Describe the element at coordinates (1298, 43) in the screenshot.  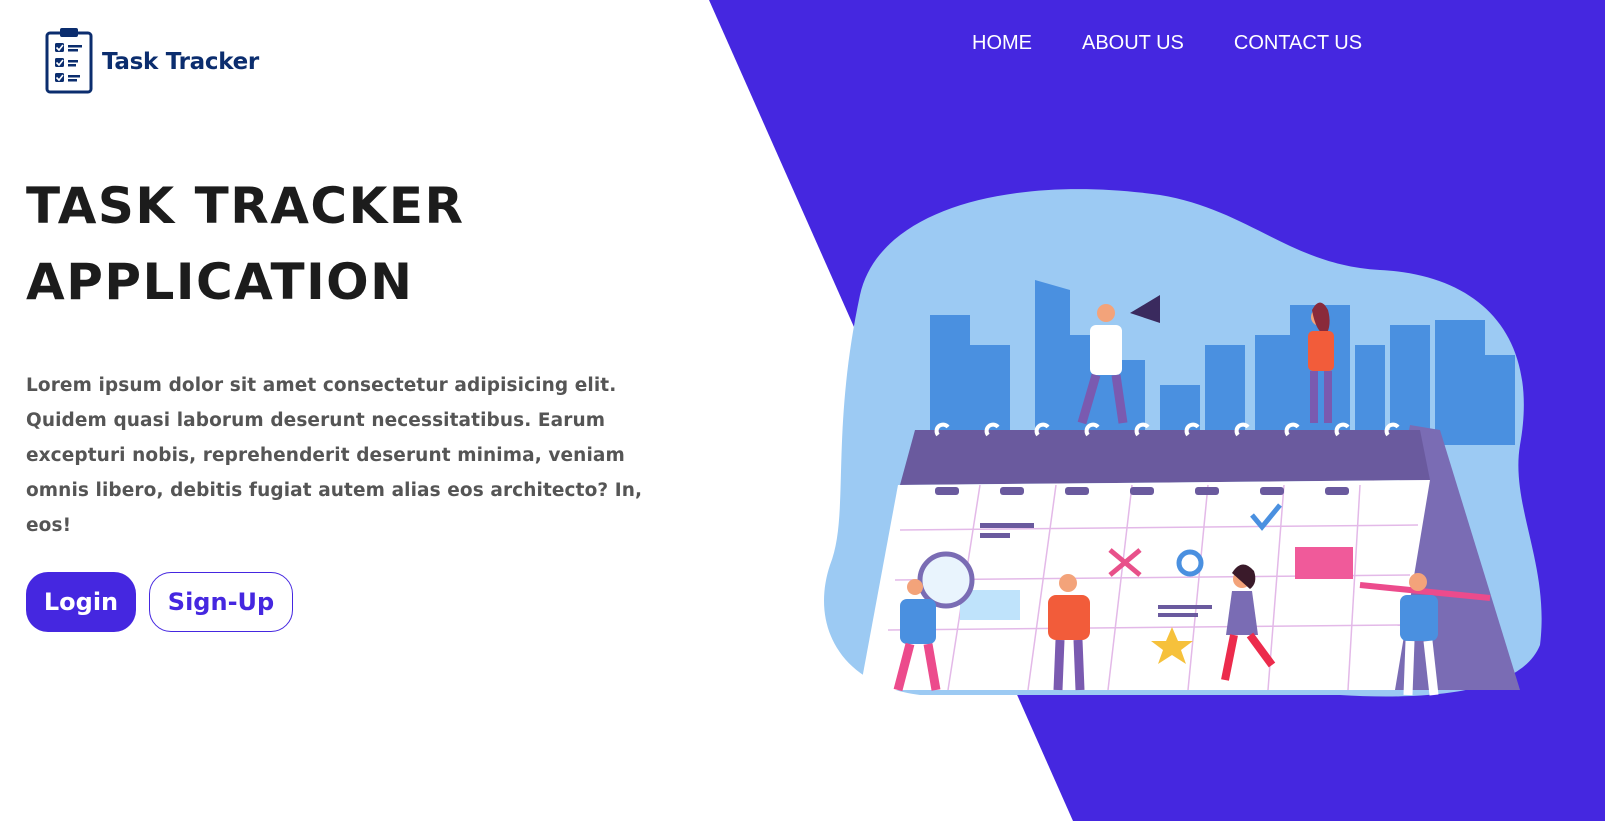
I see `nav-contact-us-link: CONTACT US` at that location.